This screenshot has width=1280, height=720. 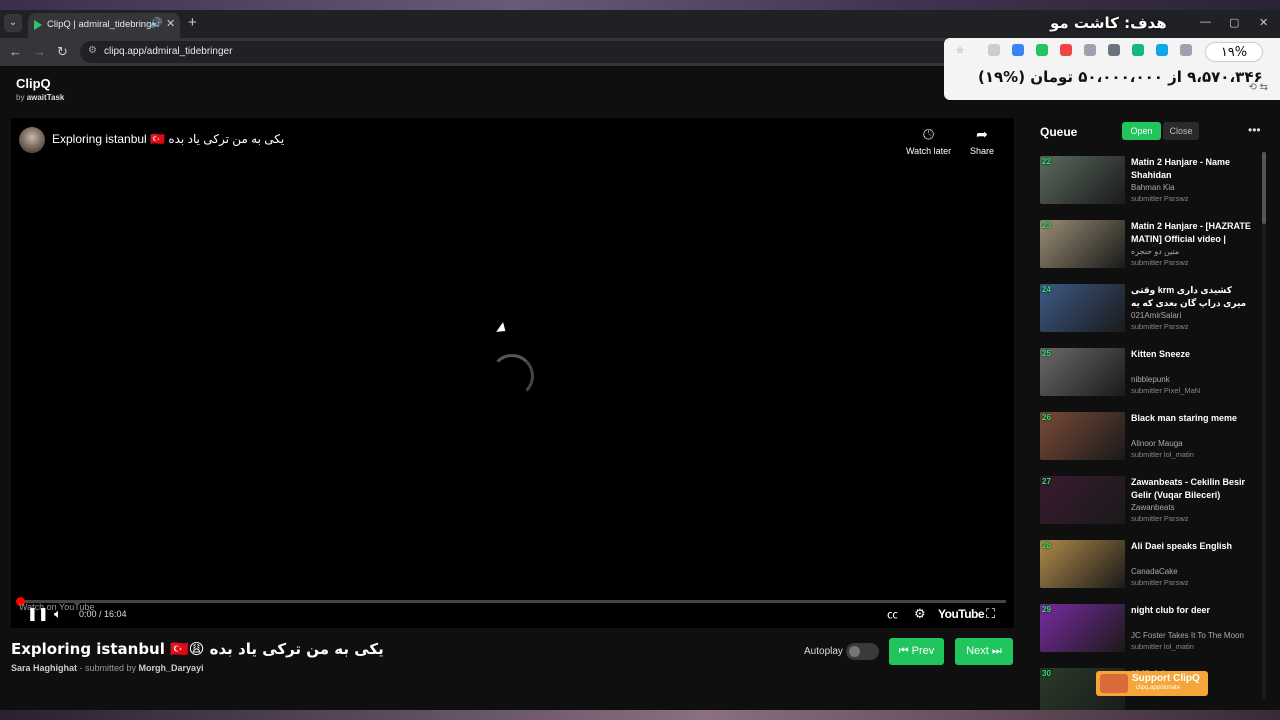 What do you see at coordinates (13, 23) in the screenshot?
I see `tab-search-icon: ⌄` at bounding box center [13, 23].